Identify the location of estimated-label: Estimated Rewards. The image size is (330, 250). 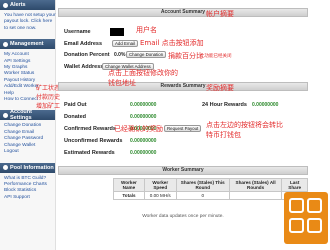
(89, 153).